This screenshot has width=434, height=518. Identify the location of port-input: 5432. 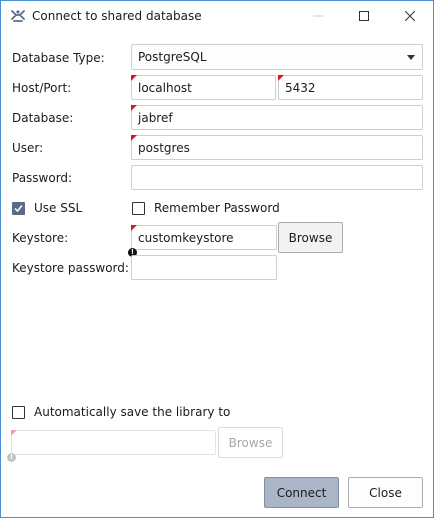
(350, 87).